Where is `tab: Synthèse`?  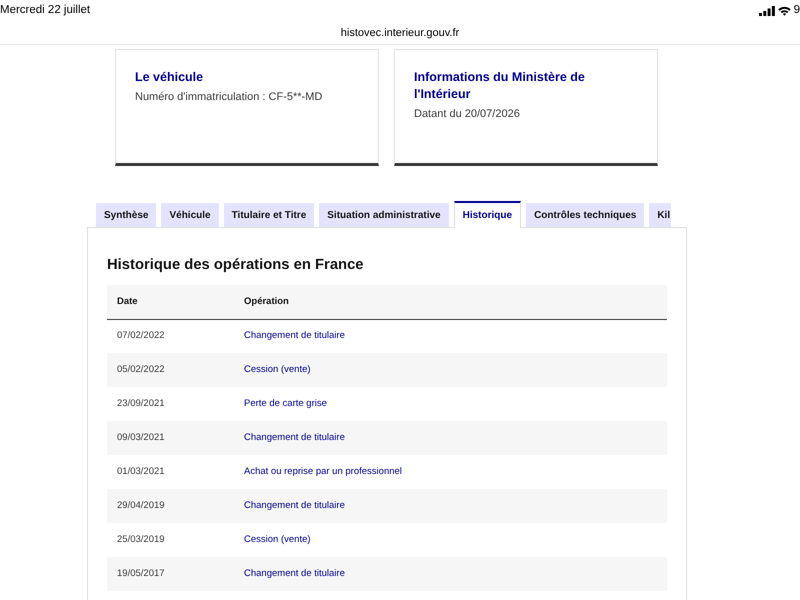
tab: Synthèse is located at coordinates (126, 215).